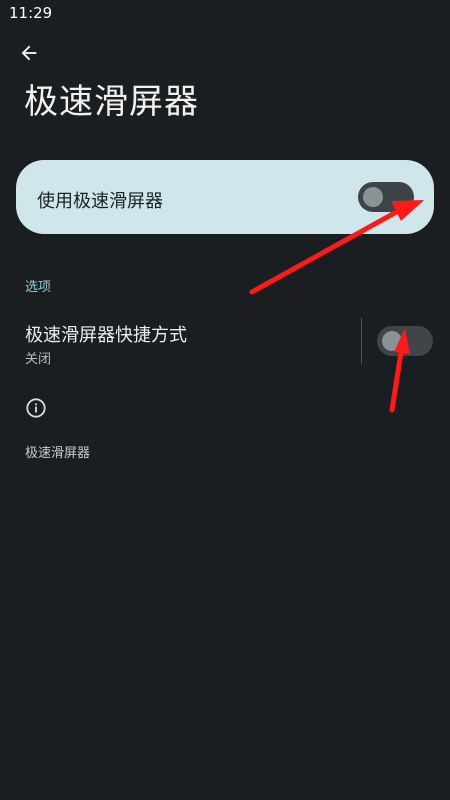  What do you see at coordinates (386, 197) in the screenshot?
I see `main-toggle-switch` at bounding box center [386, 197].